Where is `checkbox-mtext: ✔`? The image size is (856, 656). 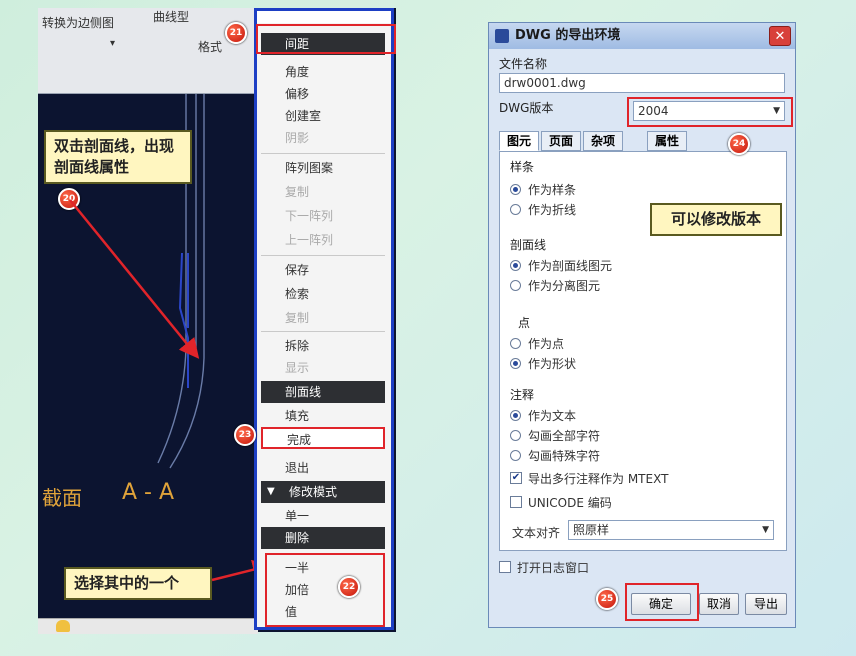 checkbox-mtext: ✔ is located at coordinates (516, 478).